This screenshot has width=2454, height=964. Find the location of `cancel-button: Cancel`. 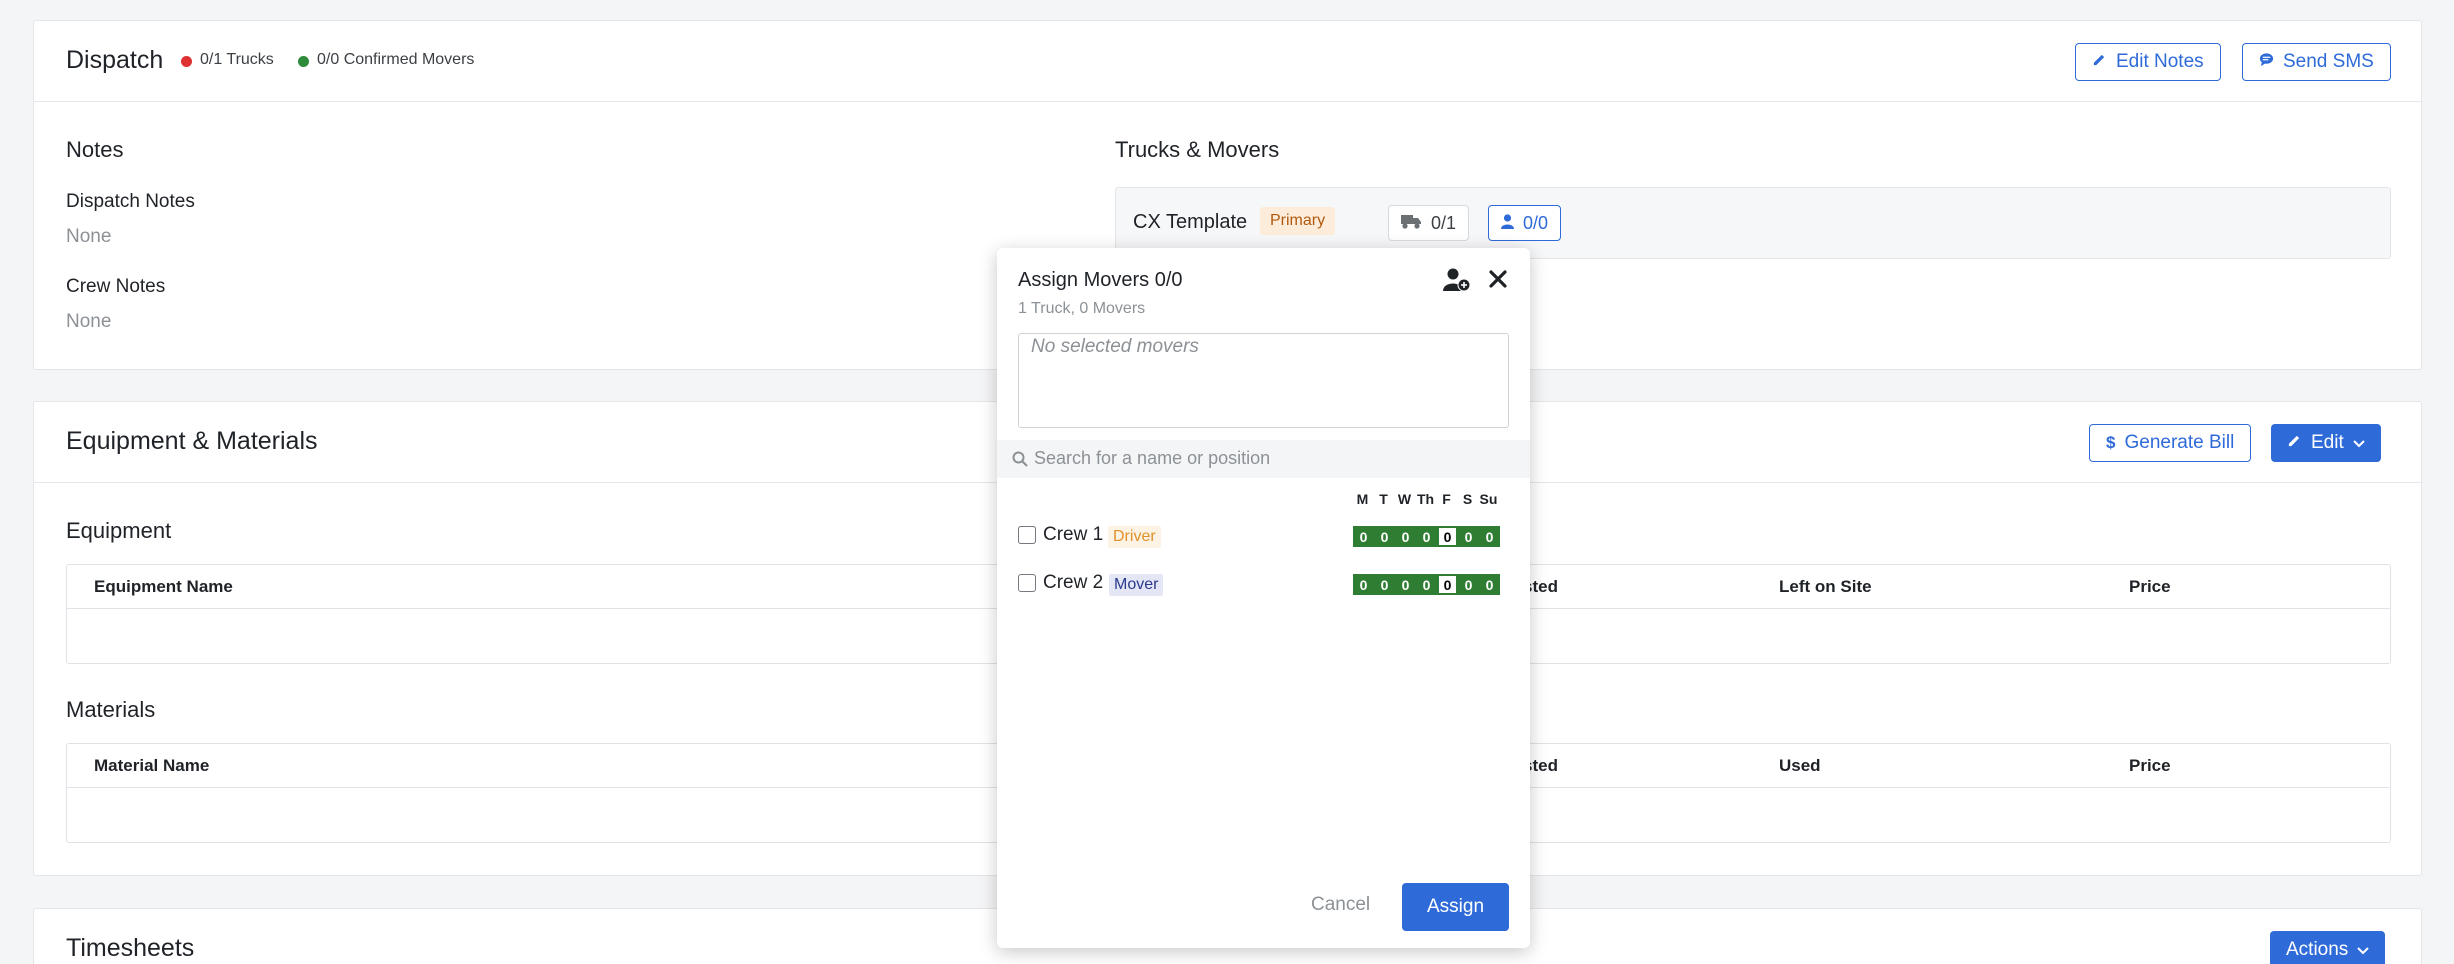

cancel-button: Cancel is located at coordinates (1340, 905).